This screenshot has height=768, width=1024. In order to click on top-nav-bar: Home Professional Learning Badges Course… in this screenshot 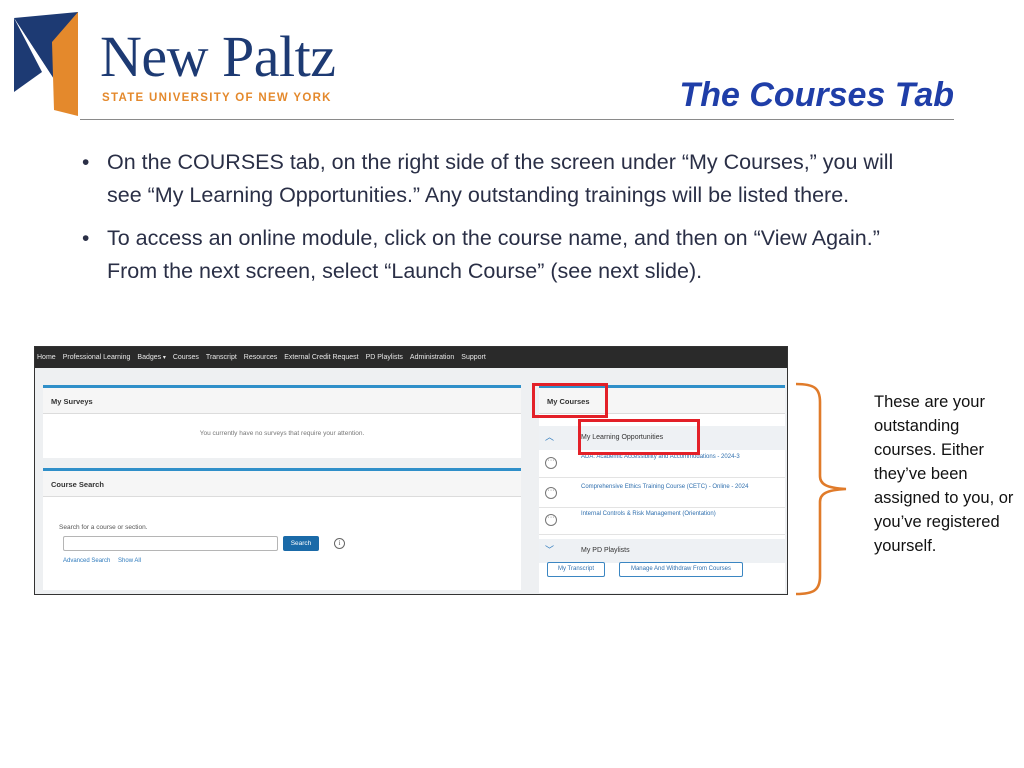, I will do `click(411, 357)`.